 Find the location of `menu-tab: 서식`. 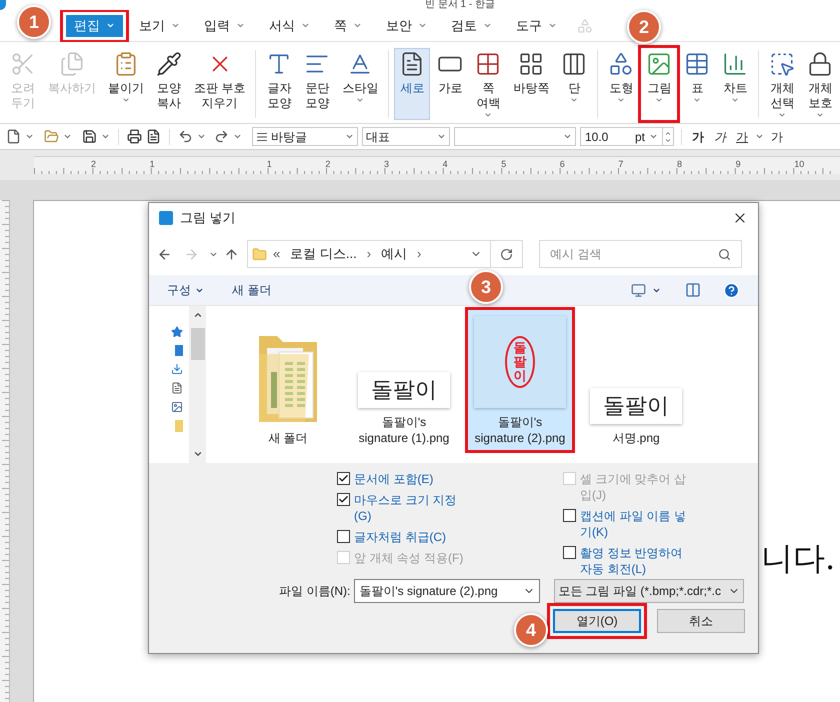

menu-tab: 서식 is located at coordinates (289, 25).